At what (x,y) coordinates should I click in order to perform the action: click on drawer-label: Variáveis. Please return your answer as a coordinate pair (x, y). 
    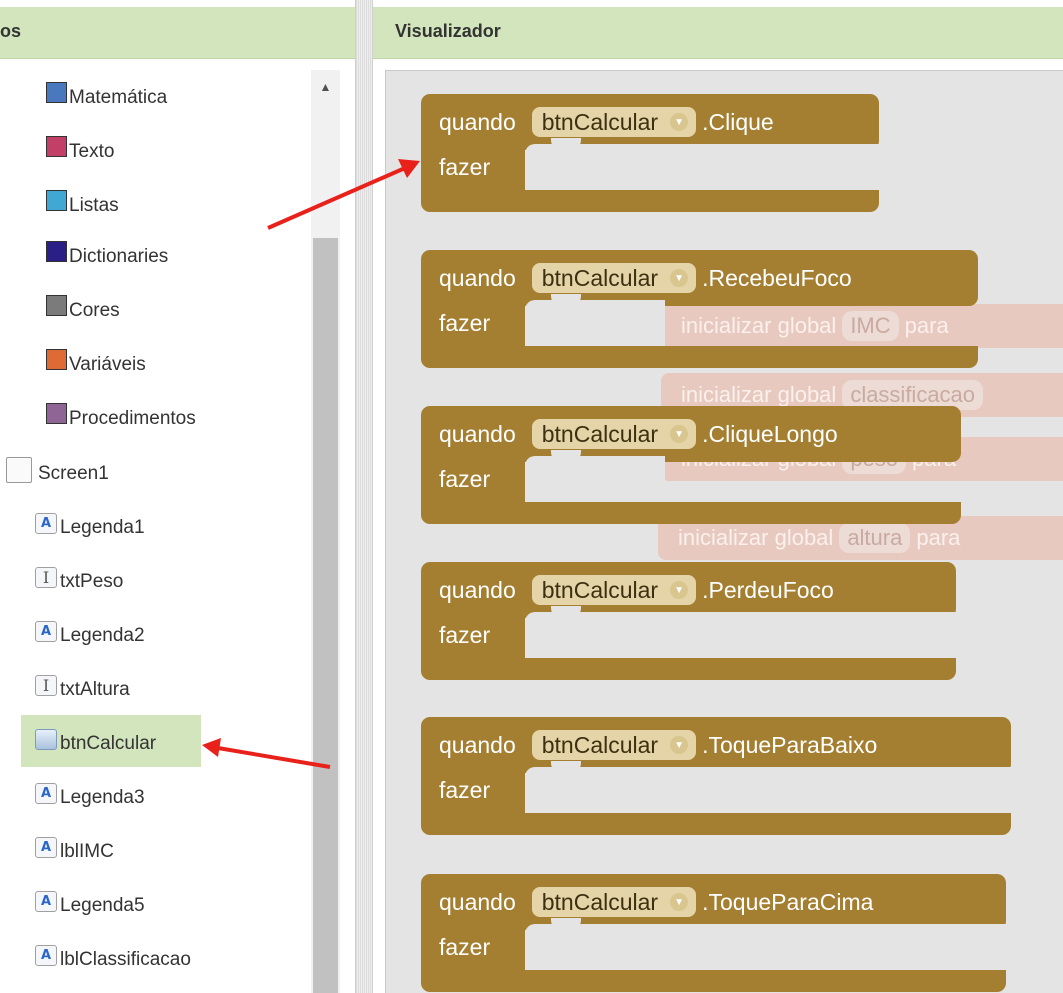
    Looking at the image, I should click on (107, 364).